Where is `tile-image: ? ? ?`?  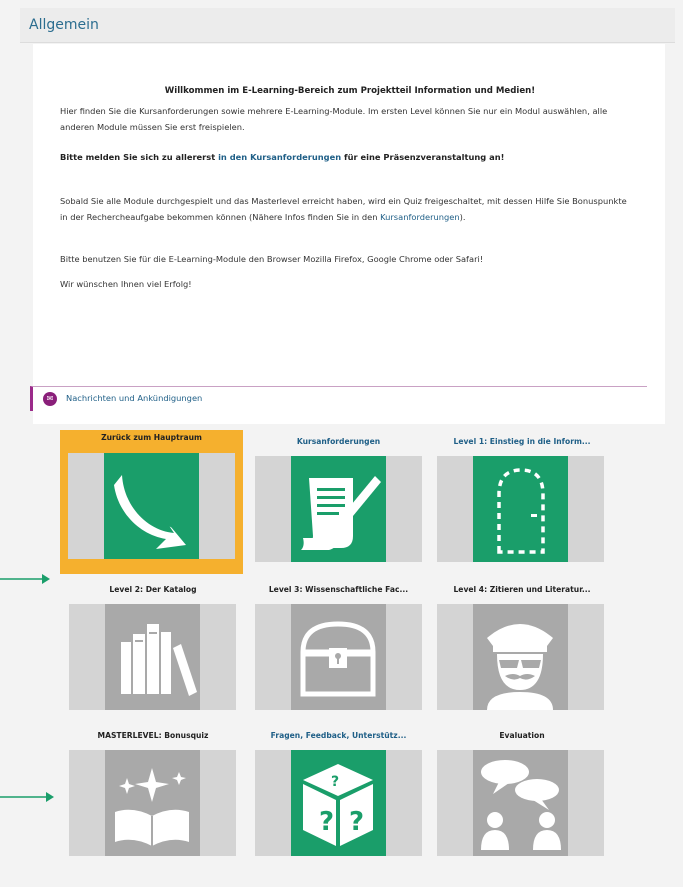
tile-image: ? ? ? is located at coordinates (338, 803).